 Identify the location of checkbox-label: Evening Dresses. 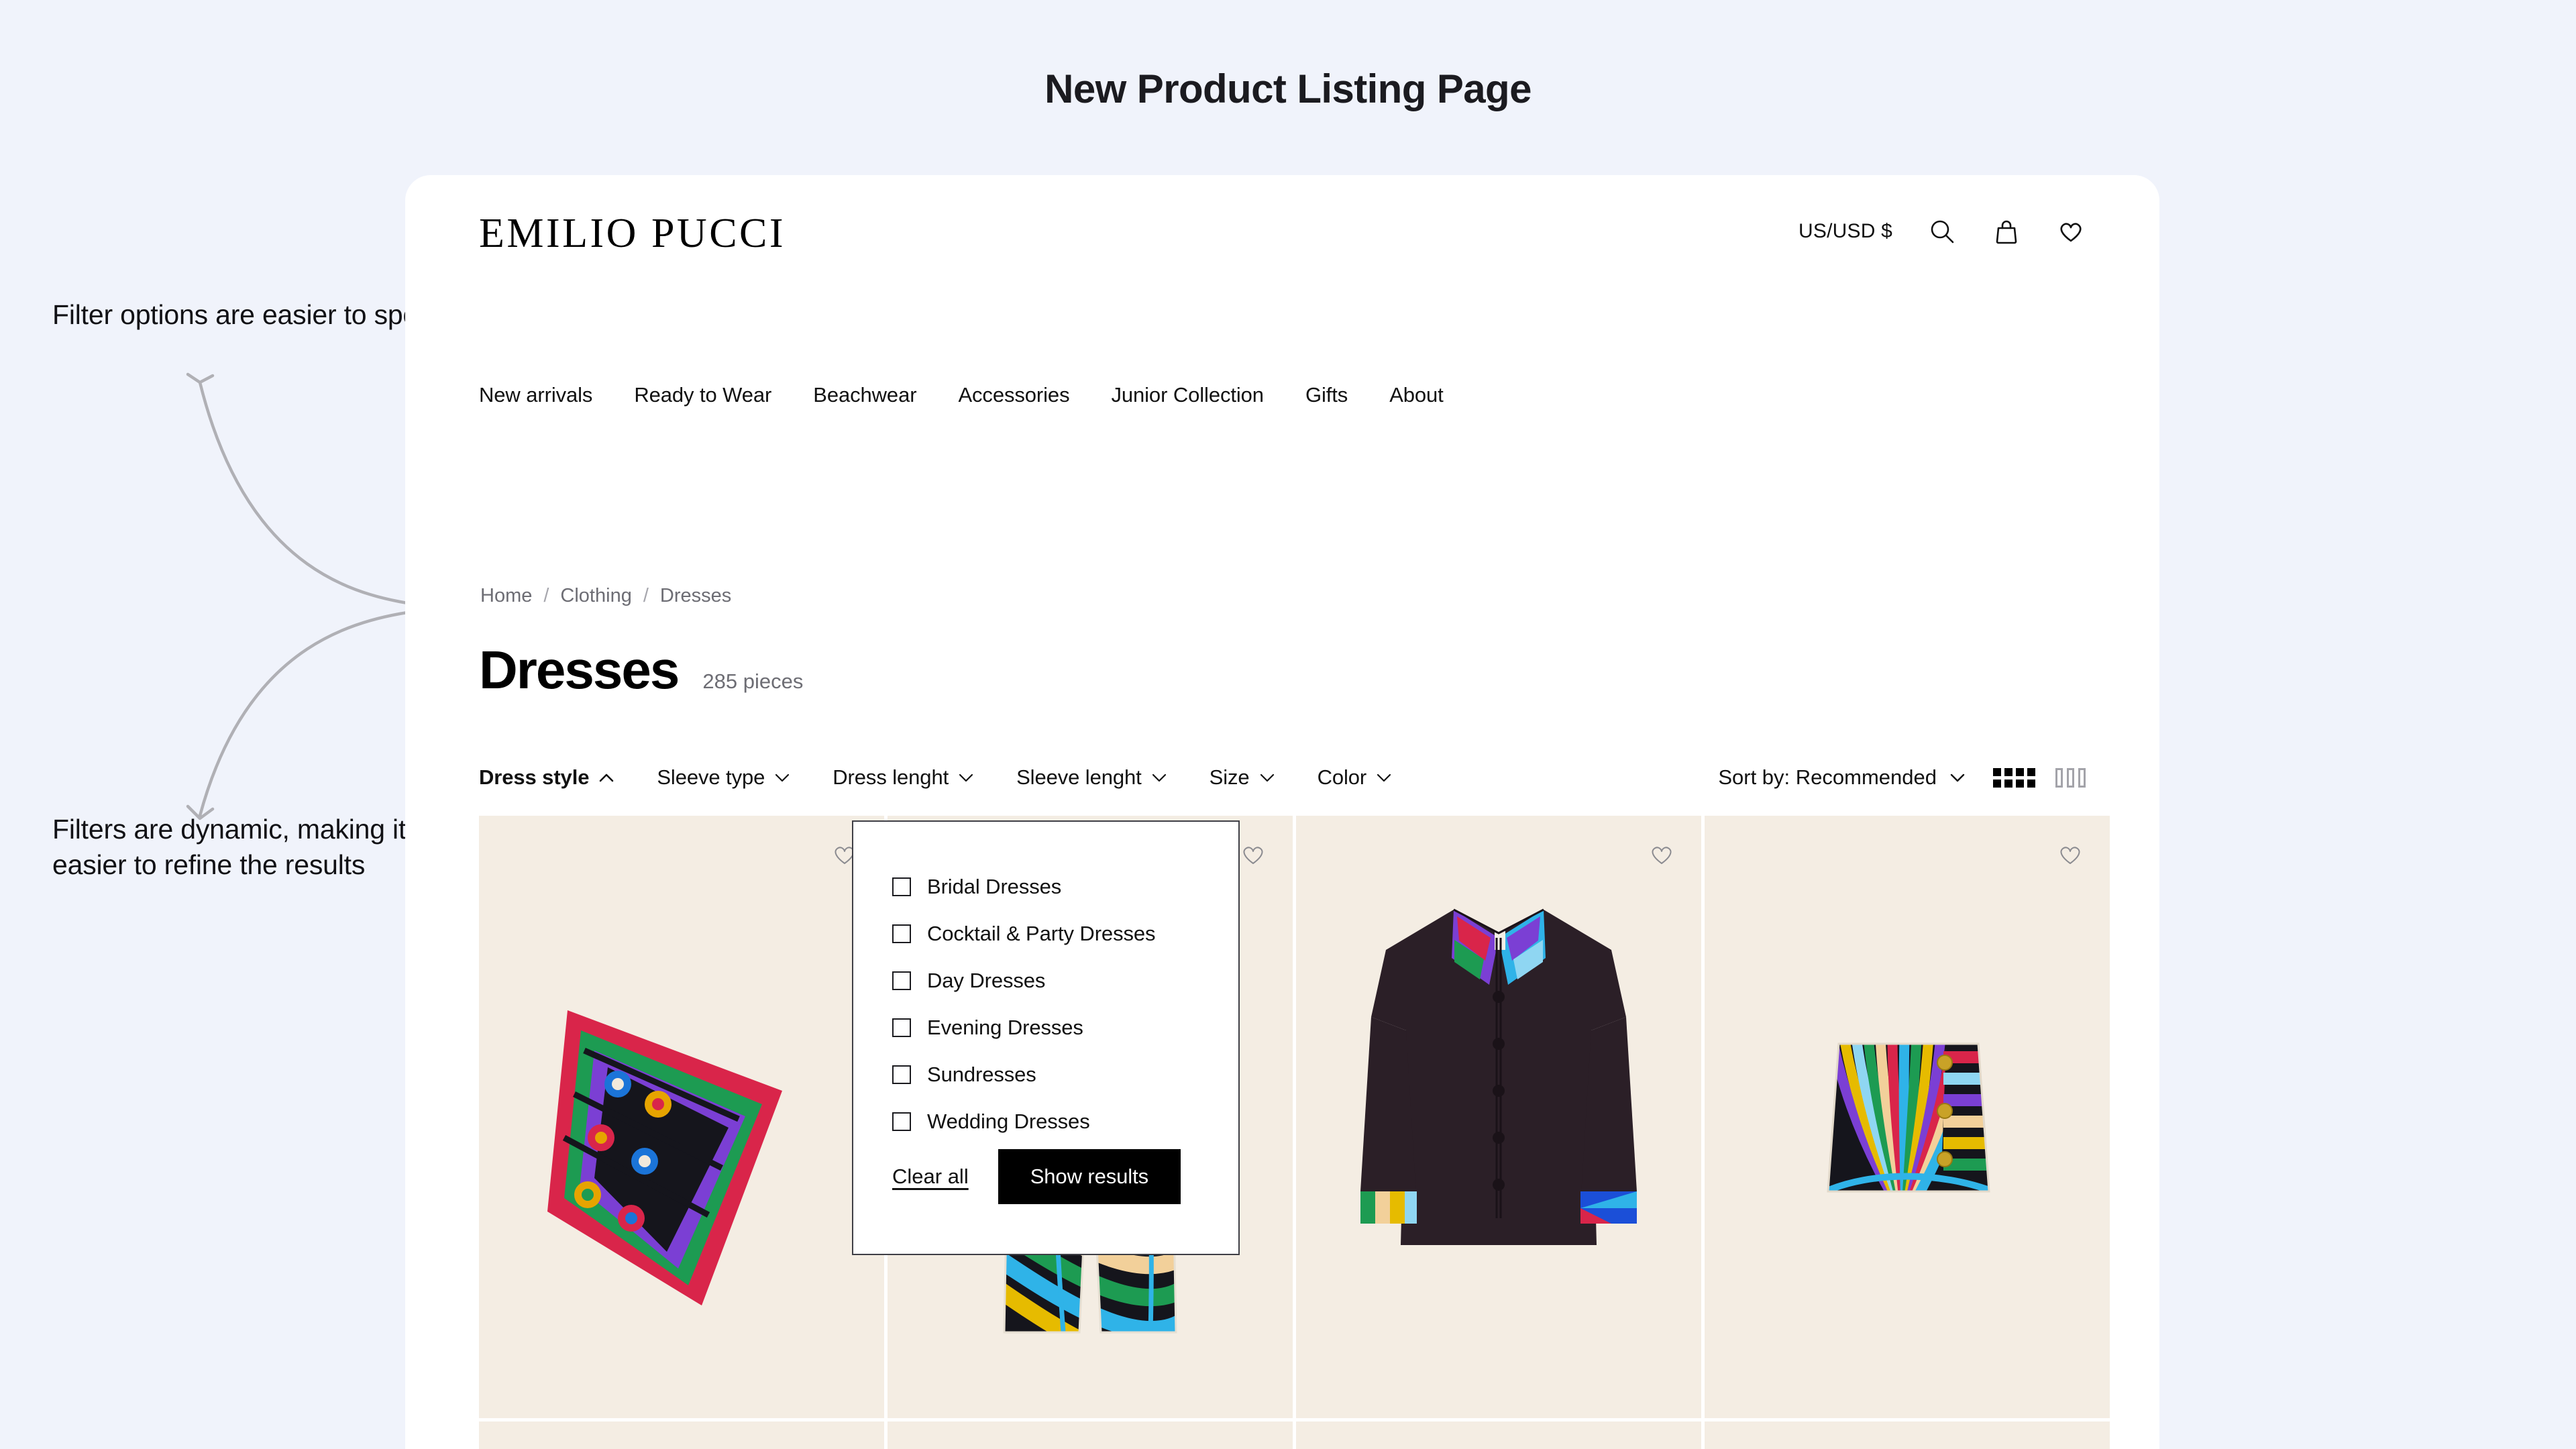
(1005, 1027).